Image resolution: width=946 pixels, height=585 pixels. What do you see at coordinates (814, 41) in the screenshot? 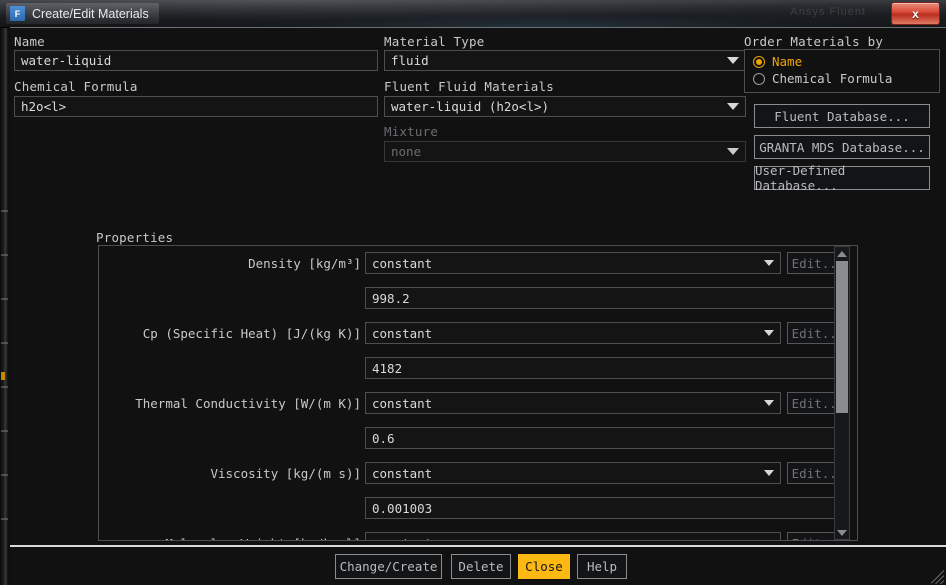
I see `order-materials-by-label: Order Materials by` at bounding box center [814, 41].